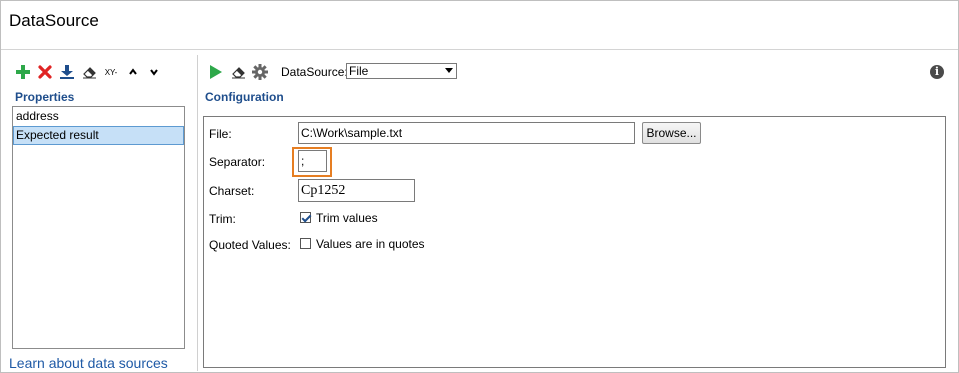 The image size is (959, 373). I want to click on import-button, so click(67, 72).